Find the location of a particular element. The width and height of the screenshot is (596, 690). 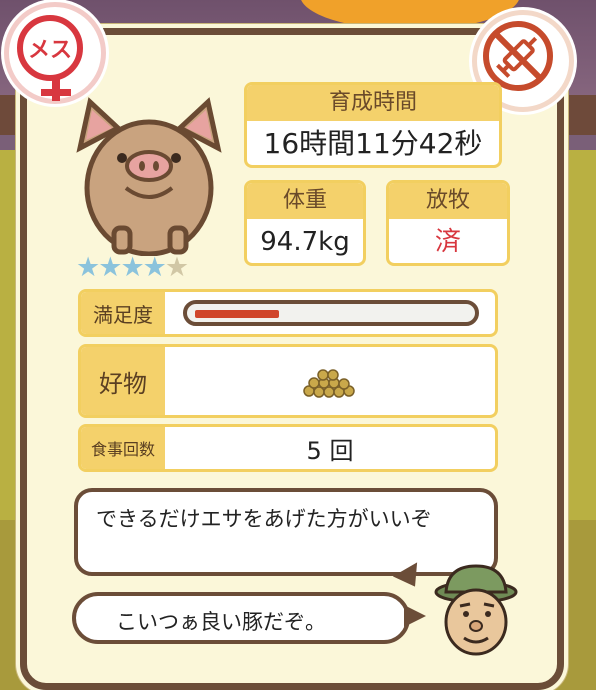

grazing-value: 済 is located at coordinates (447, 242).